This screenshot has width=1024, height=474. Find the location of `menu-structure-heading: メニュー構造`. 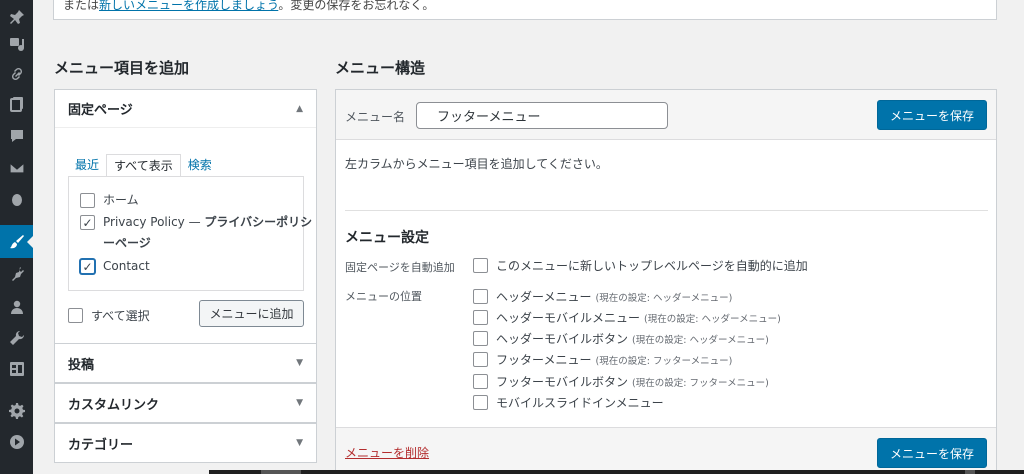

menu-structure-heading: メニュー構造 is located at coordinates (380, 68).